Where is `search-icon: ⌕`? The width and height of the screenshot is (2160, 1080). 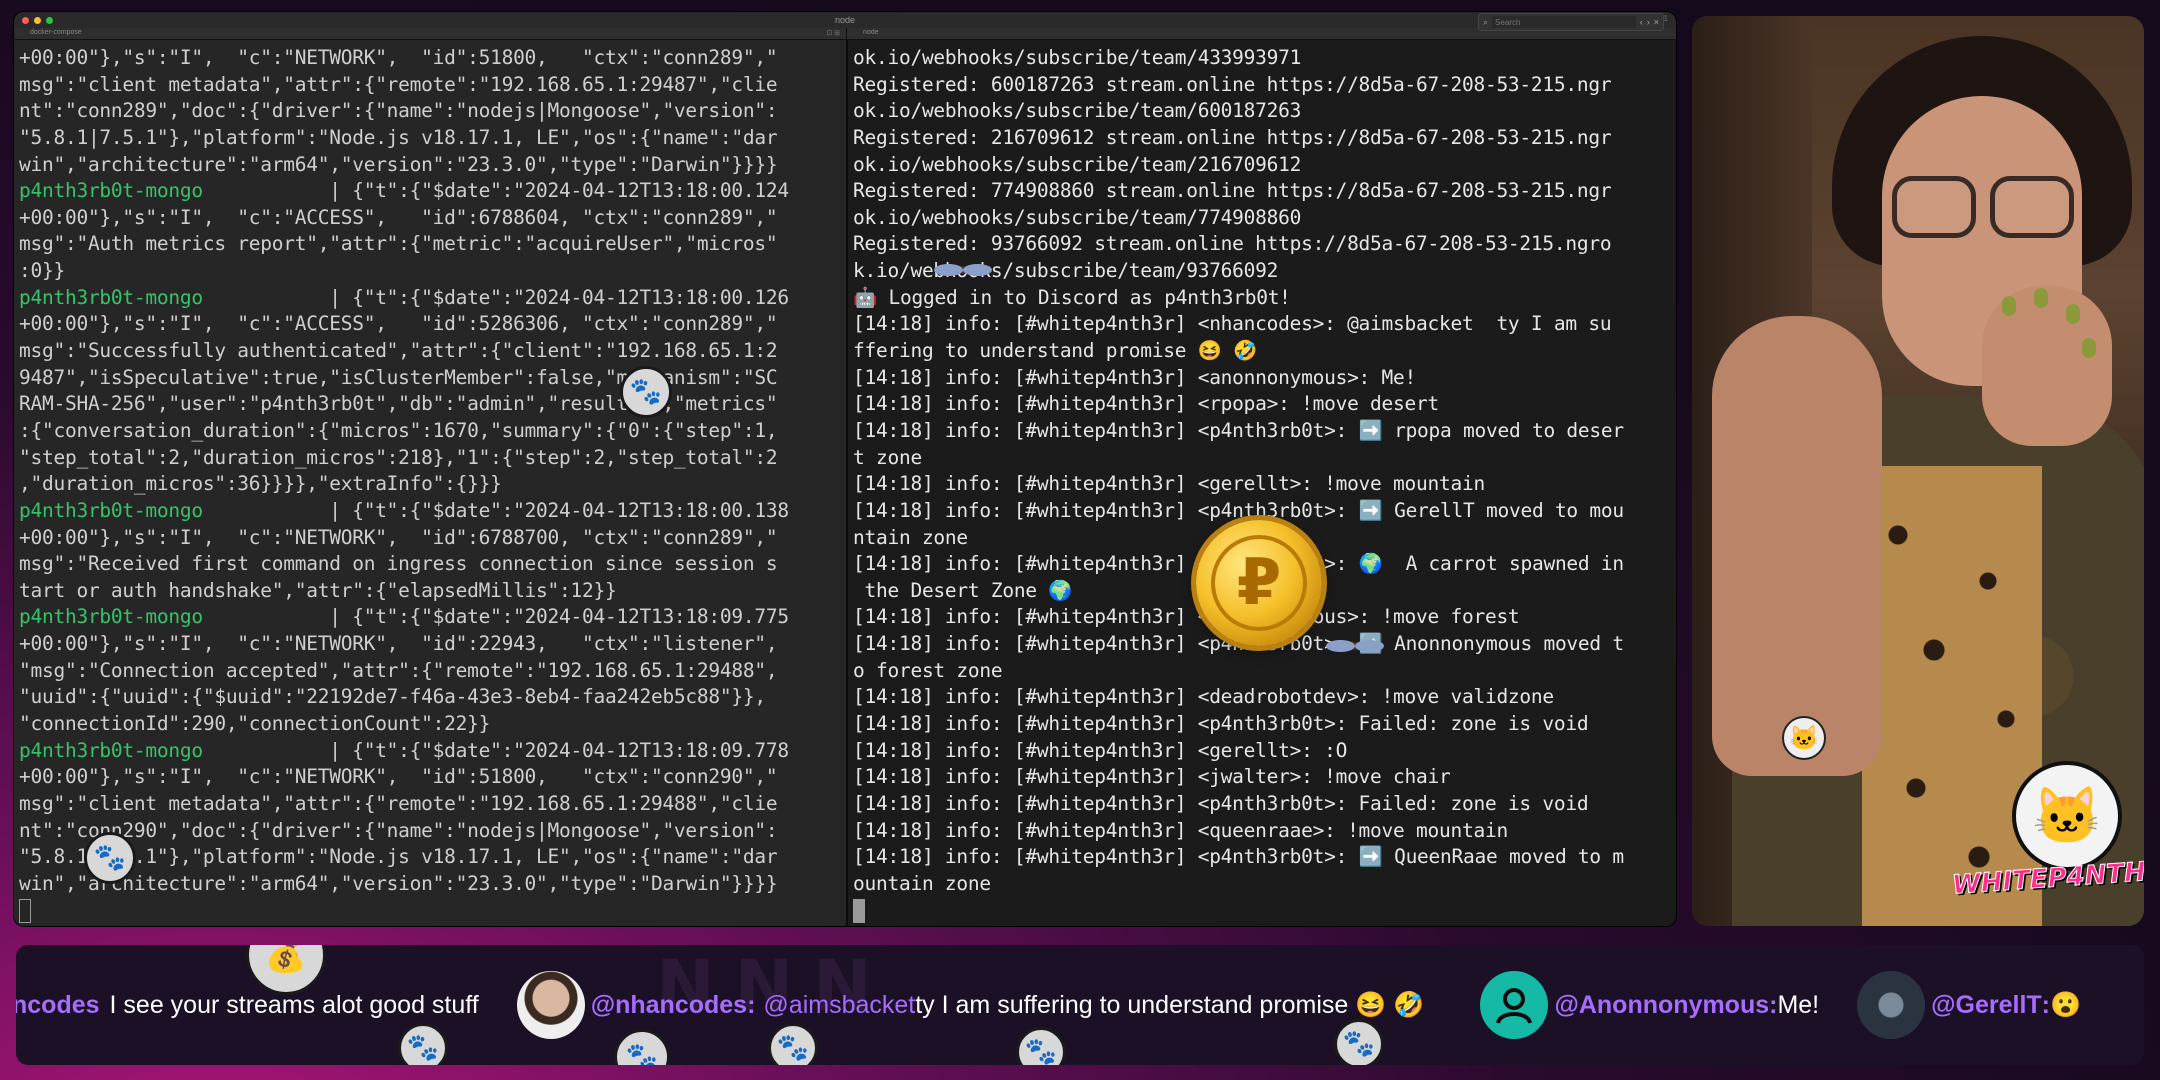
search-icon: ⌕ is located at coordinates (1486, 21).